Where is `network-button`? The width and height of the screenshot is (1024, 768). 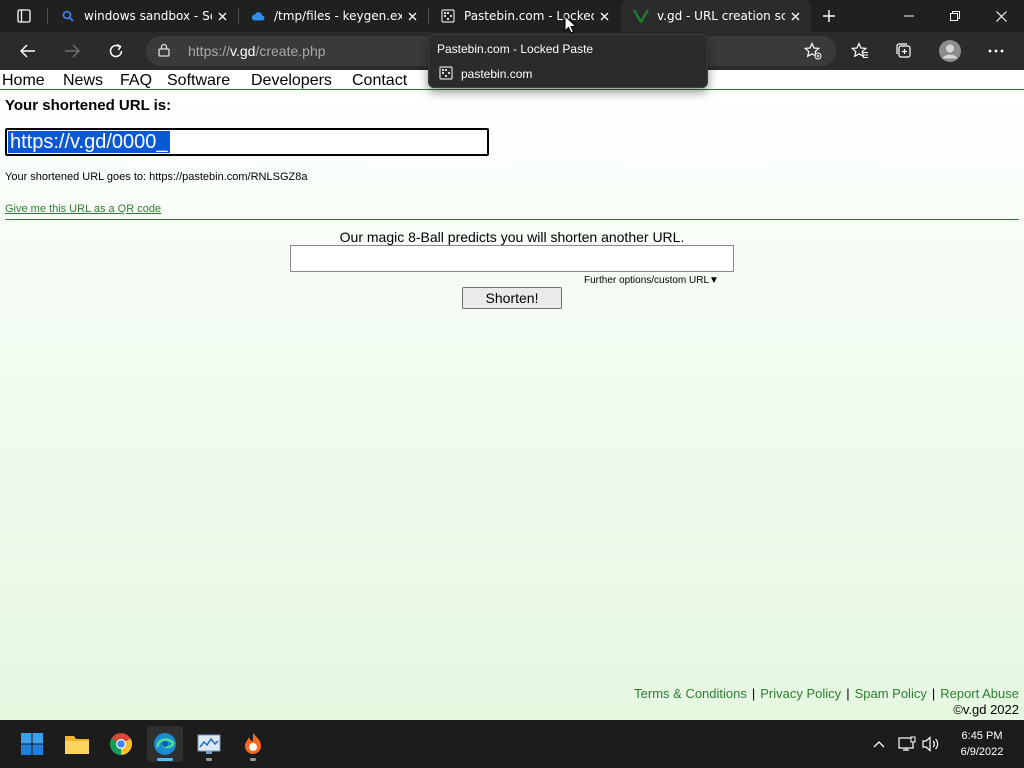 network-button is located at coordinates (907, 744).